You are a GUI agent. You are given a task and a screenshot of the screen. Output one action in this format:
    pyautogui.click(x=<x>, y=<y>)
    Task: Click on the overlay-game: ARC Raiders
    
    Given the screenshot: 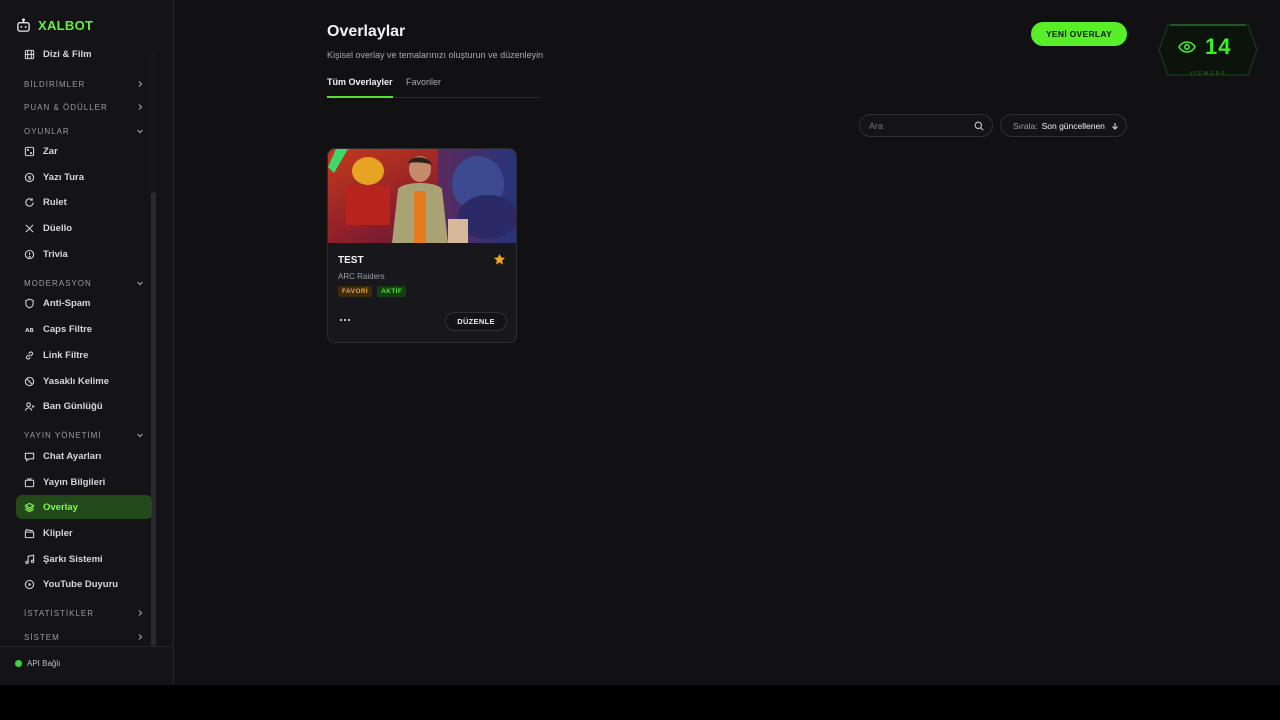 What is the action you would take?
    pyautogui.click(x=361, y=276)
    